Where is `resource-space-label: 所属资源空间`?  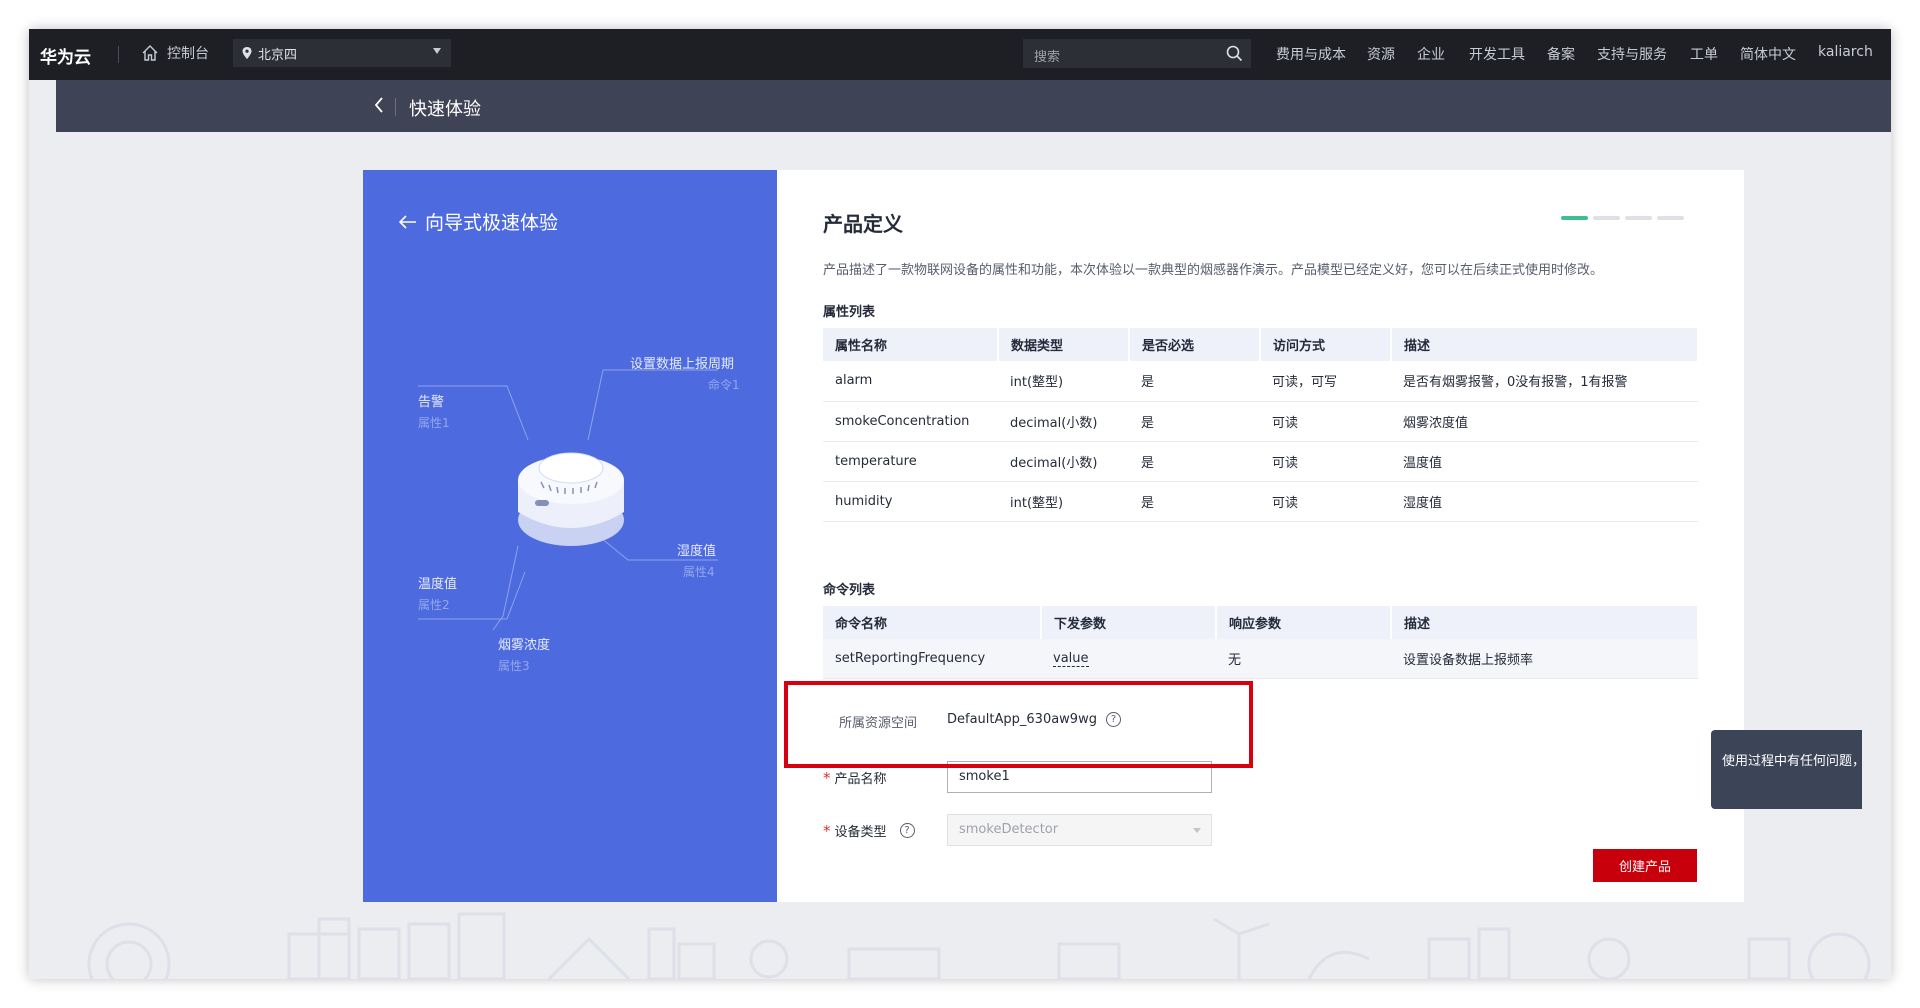
resource-space-label: 所属资源空间 is located at coordinates (878, 723).